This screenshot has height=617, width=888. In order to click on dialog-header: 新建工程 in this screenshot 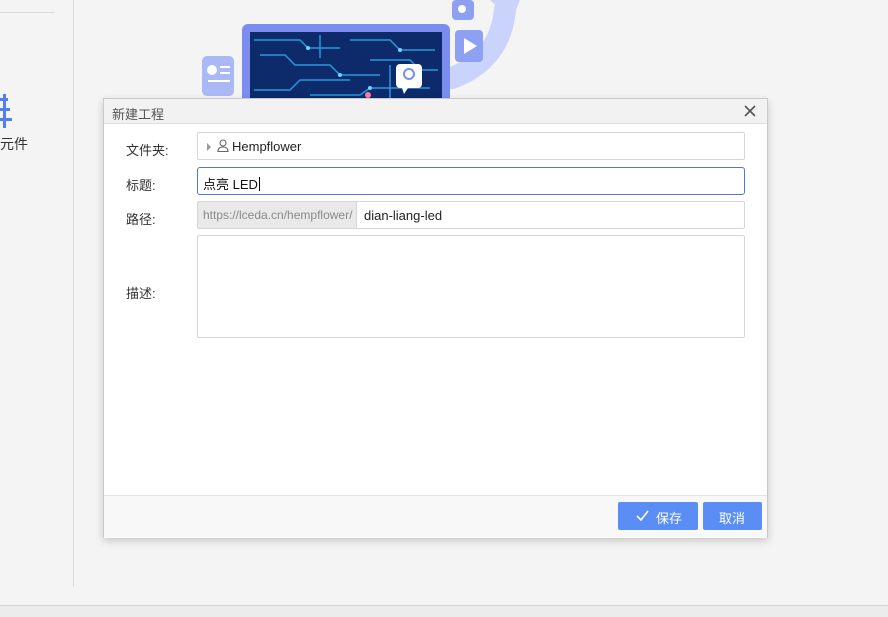, I will do `click(435, 111)`.